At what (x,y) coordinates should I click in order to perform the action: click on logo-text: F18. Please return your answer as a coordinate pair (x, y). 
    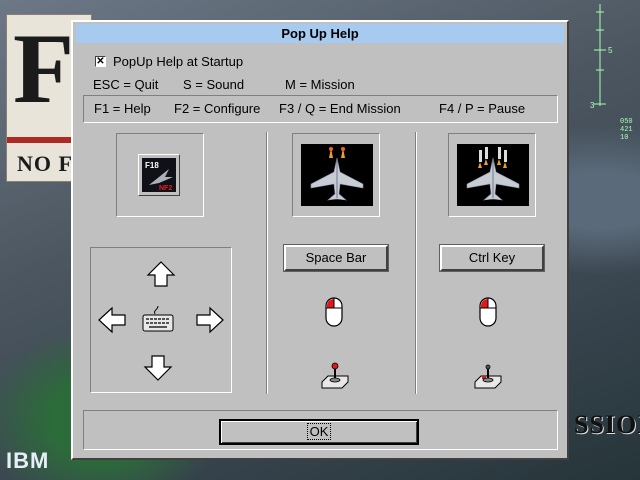
    Looking at the image, I should click on (152, 165).